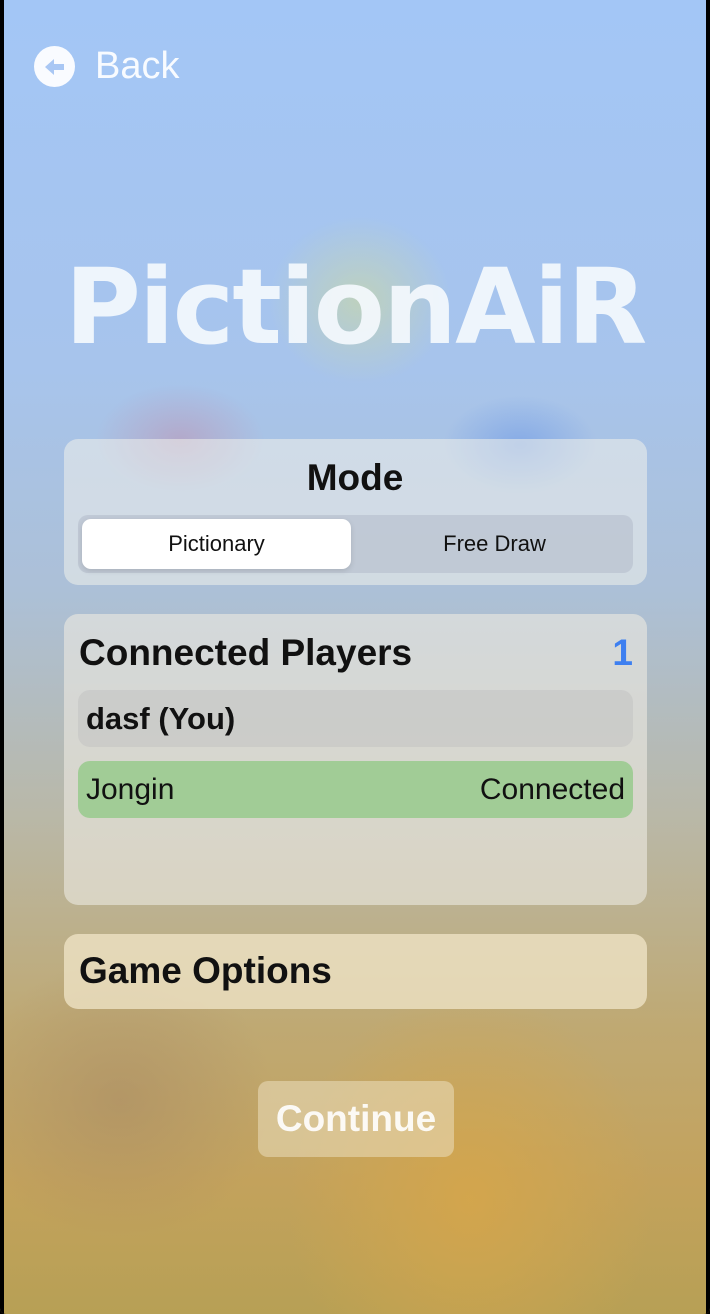 The image size is (710, 1314). Describe the element at coordinates (2, 657) in the screenshot. I see `screen-edge-left` at that location.